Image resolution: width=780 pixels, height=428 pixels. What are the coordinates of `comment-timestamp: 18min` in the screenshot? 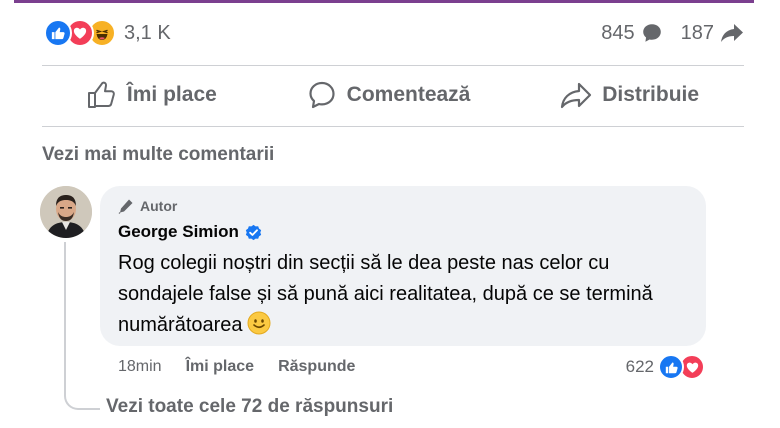 It's located at (140, 367).